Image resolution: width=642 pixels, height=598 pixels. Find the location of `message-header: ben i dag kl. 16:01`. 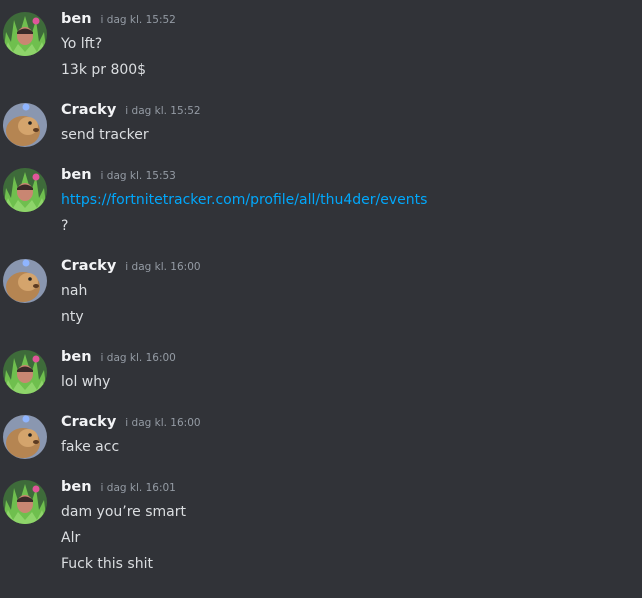

message-header: ben i dag kl. 16:01 is located at coordinates (118, 489).